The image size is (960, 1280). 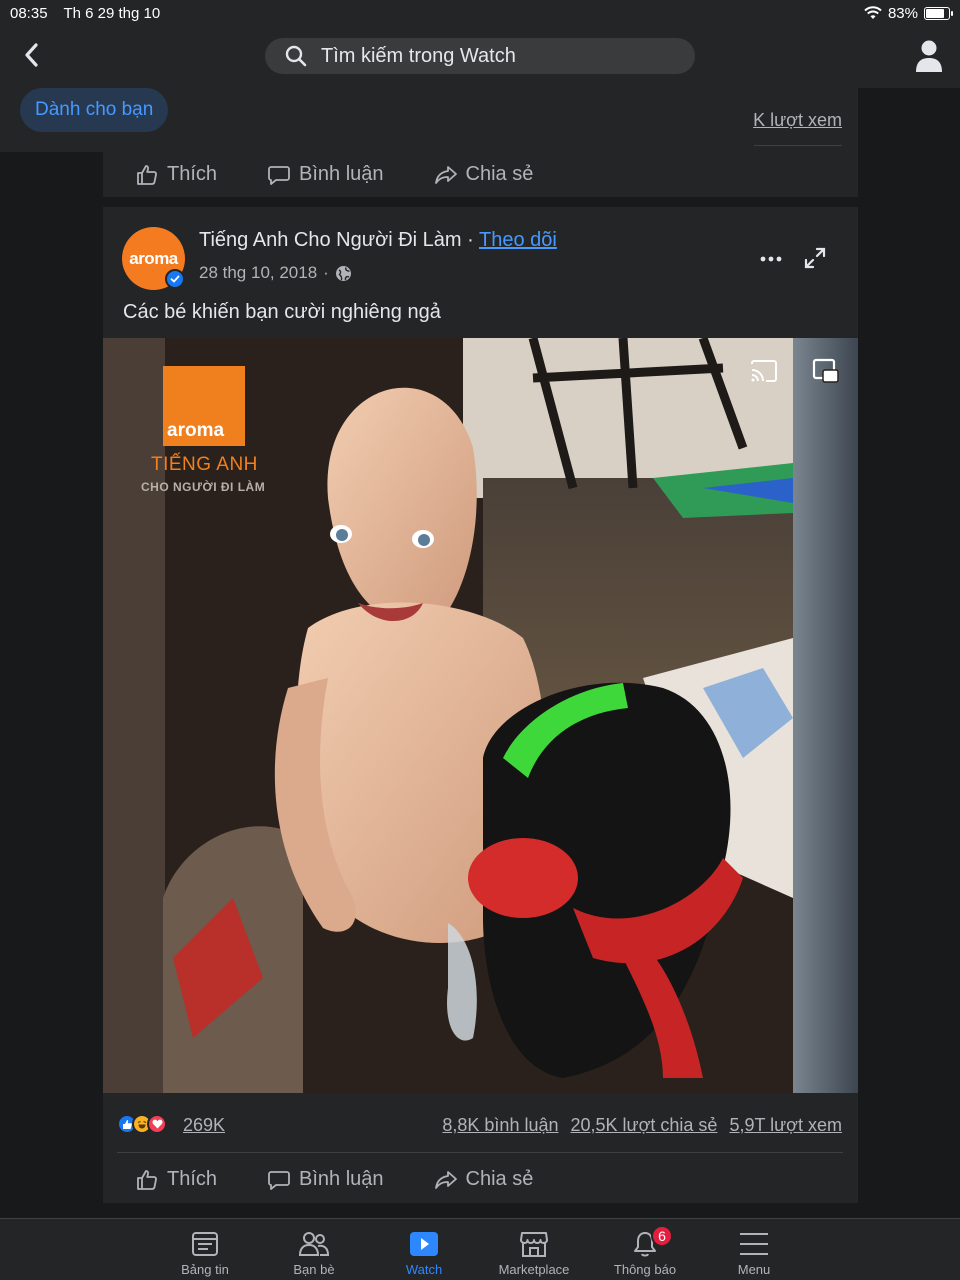 I want to click on comments-count: 8,8K bình luận, so click(x=500, y=1125).